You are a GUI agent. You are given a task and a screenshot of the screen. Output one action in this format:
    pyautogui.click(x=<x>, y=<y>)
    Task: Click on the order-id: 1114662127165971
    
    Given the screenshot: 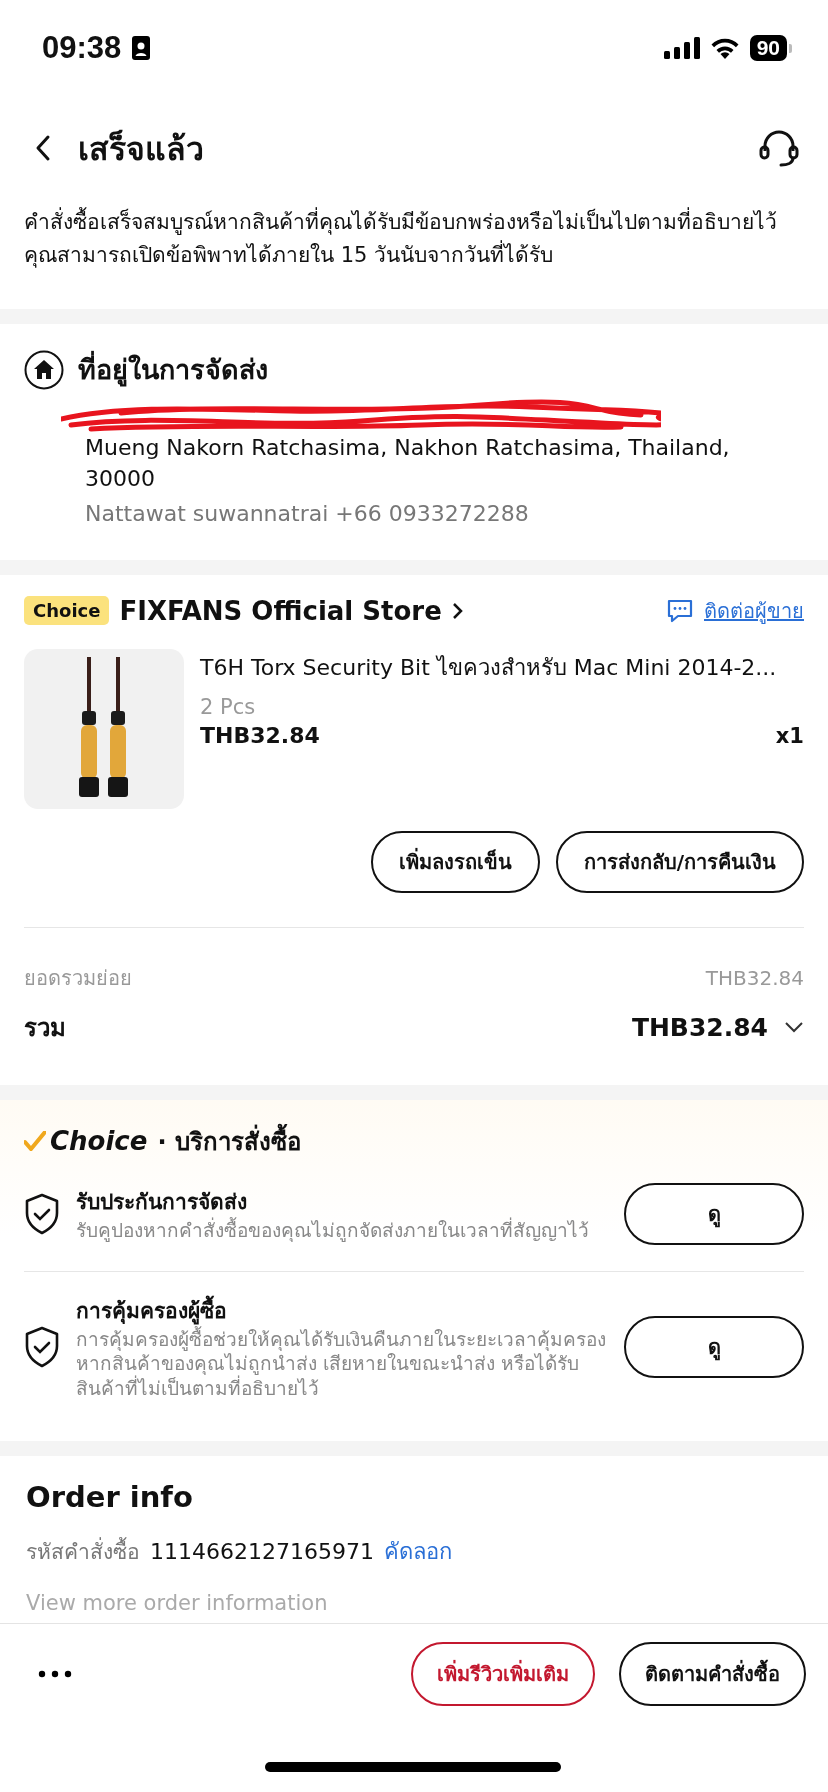 What is the action you would take?
    pyautogui.click(x=262, y=1551)
    